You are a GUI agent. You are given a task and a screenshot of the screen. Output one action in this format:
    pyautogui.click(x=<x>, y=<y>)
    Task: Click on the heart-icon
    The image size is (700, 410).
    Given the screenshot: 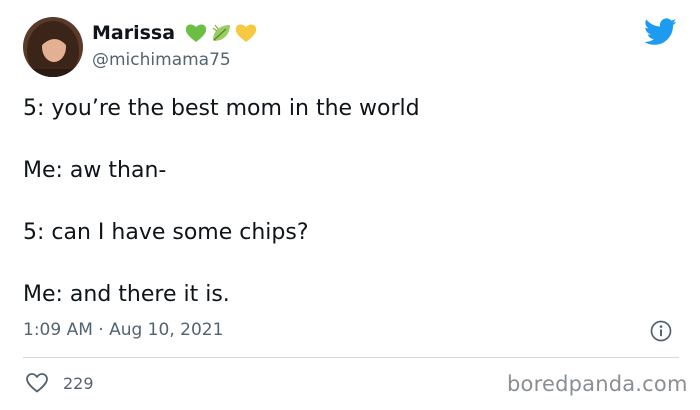 What is the action you would take?
    pyautogui.click(x=37, y=383)
    